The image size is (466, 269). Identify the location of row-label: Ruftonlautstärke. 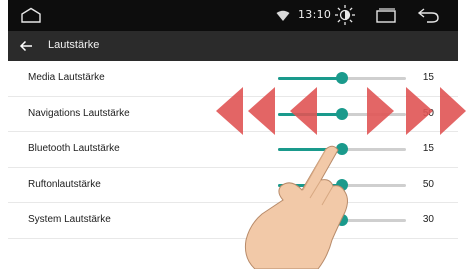
(64, 184).